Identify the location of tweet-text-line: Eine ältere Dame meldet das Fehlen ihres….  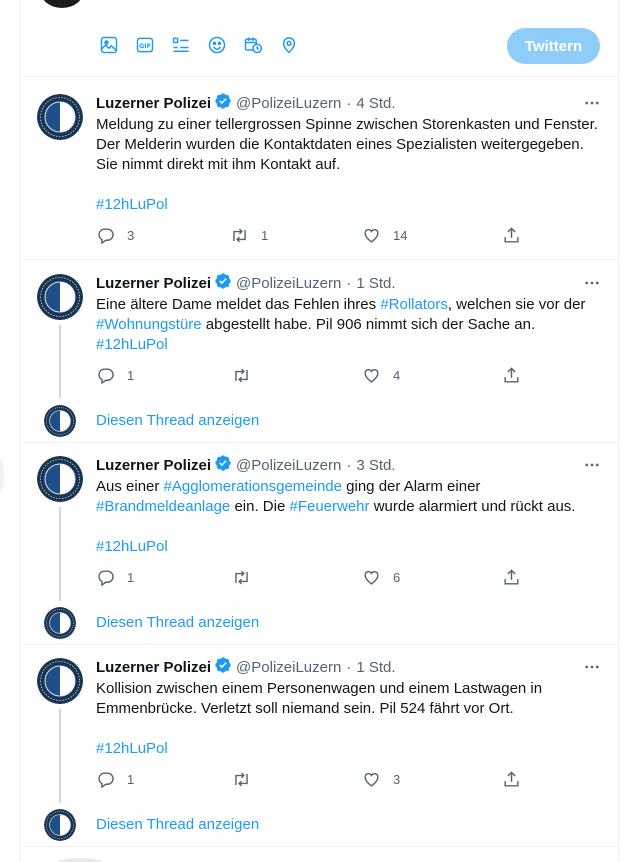
(351, 305).